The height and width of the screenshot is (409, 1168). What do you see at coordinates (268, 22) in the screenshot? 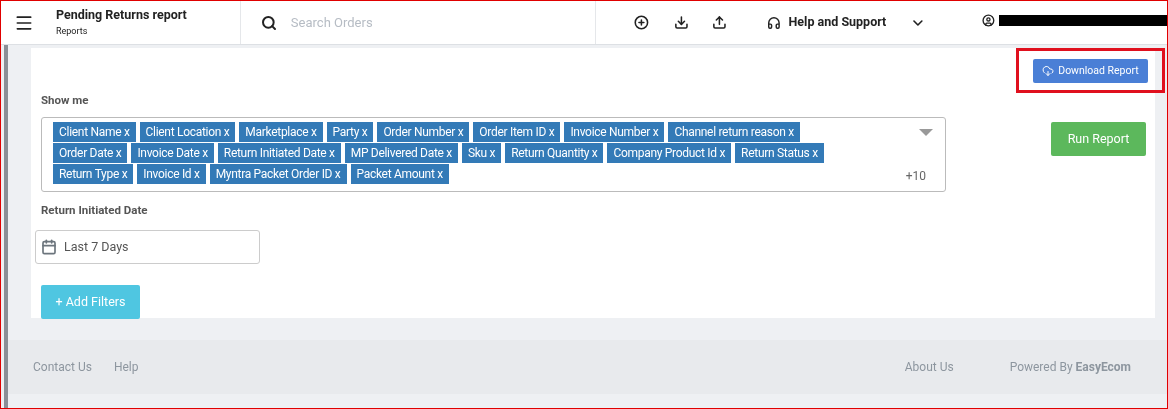
I see `search-icon` at bounding box center [268, 22].